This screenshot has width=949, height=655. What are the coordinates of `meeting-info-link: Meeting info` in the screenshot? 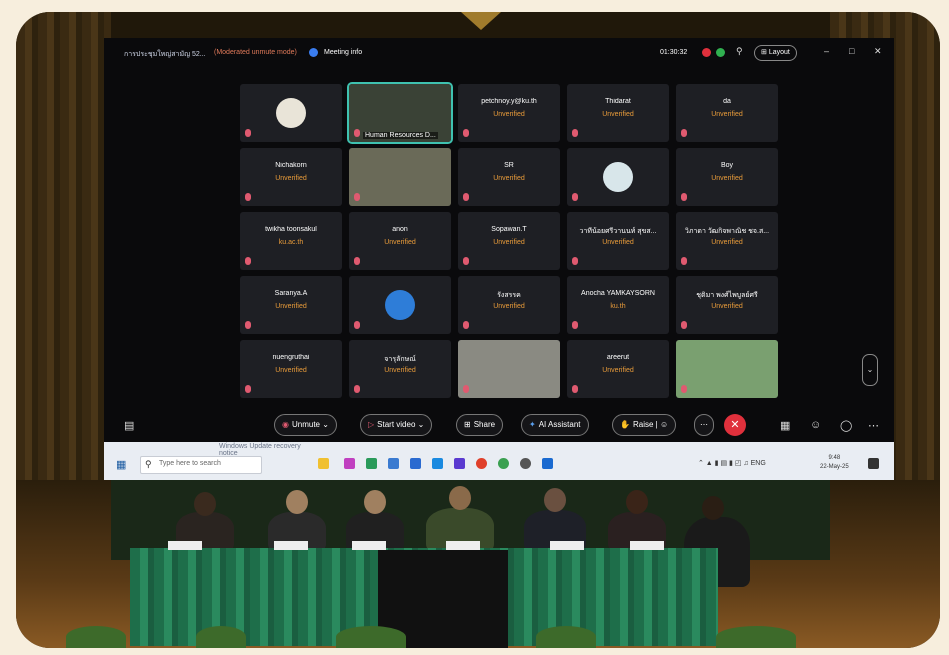 It's located at (343, 52).